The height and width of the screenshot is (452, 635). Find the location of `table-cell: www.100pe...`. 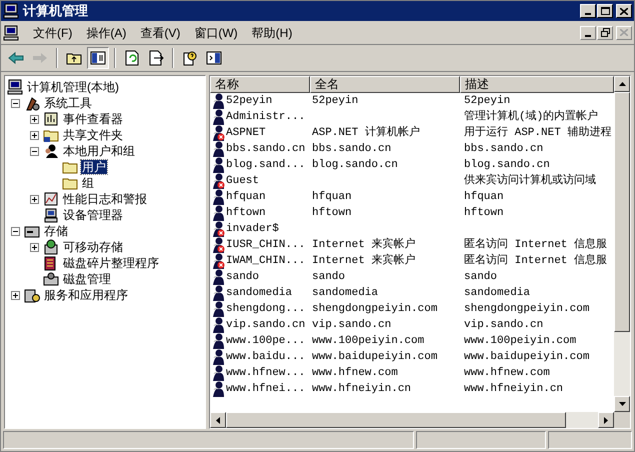

table-cell: www.100pe... is located at coordinates (266, 341).